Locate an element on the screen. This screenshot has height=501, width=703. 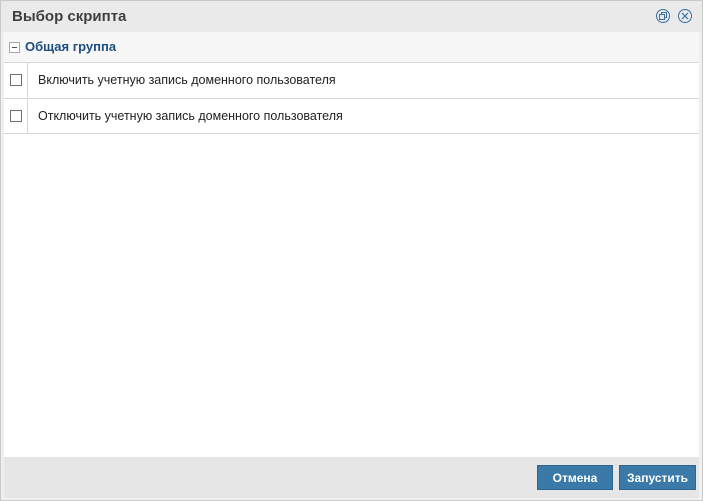
close-button is located at coordinates (685, 16).